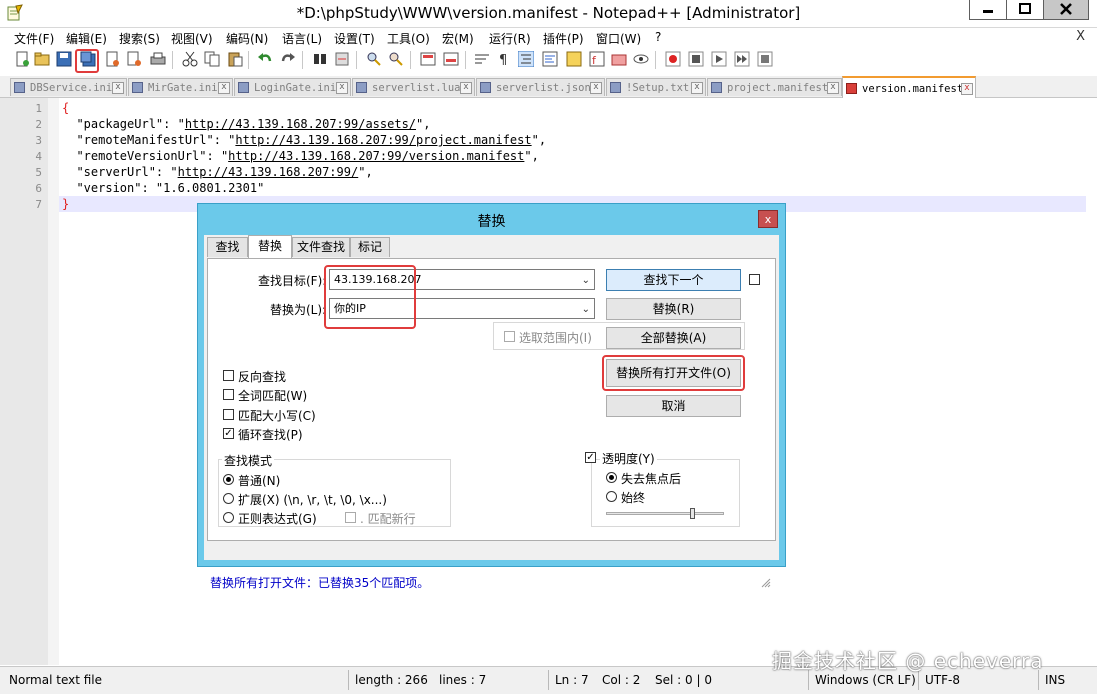  What do you see at coordinates (574, 59) in the screenshot?
I see `doc-map-icon` at bounding box center [574, 59].